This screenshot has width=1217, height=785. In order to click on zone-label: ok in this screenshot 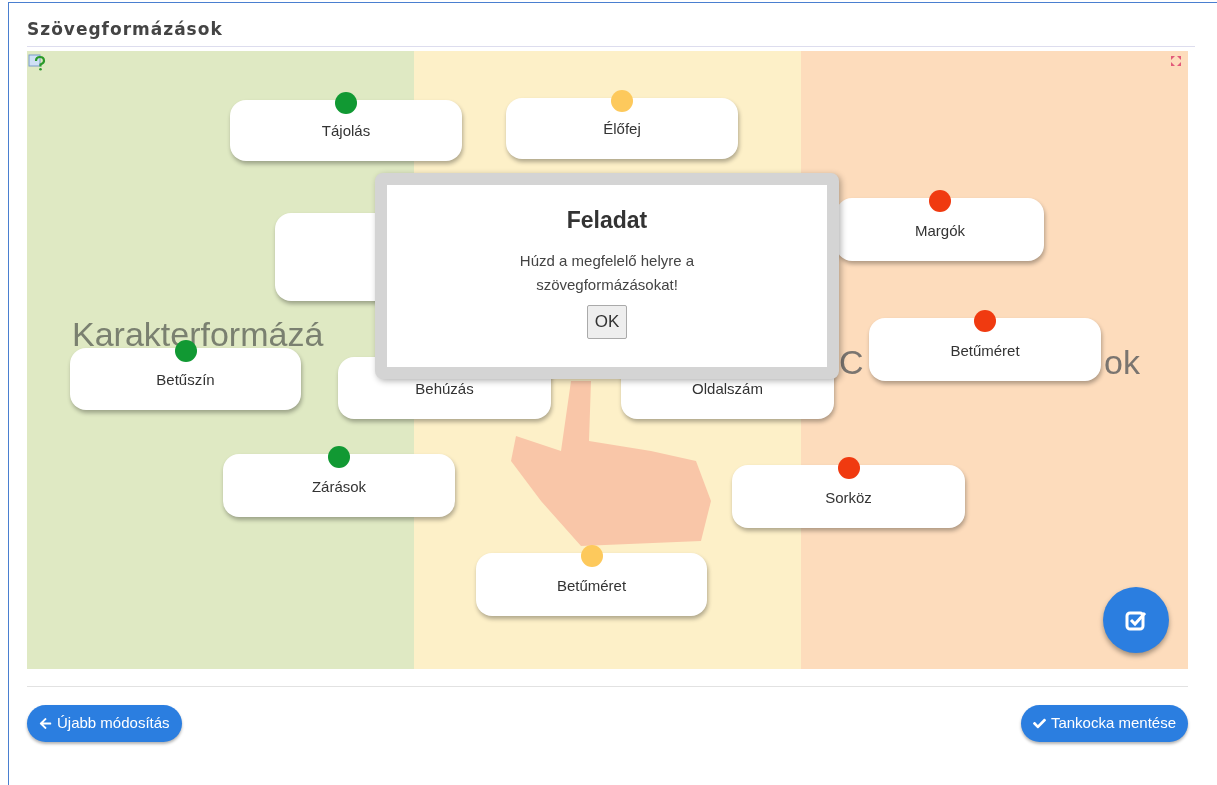, I will do `click(1122, 362)`.